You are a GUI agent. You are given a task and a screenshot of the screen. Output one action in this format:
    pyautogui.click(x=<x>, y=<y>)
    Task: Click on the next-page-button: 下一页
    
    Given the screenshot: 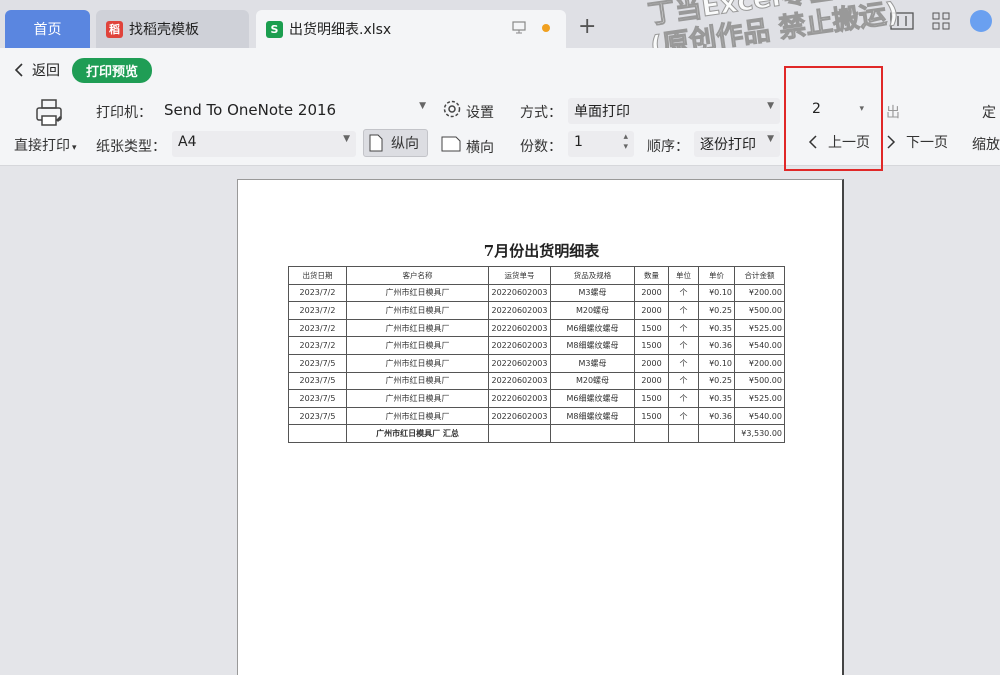 What is the action you would take?
    pyautogui.click(x=917, y=142)
    